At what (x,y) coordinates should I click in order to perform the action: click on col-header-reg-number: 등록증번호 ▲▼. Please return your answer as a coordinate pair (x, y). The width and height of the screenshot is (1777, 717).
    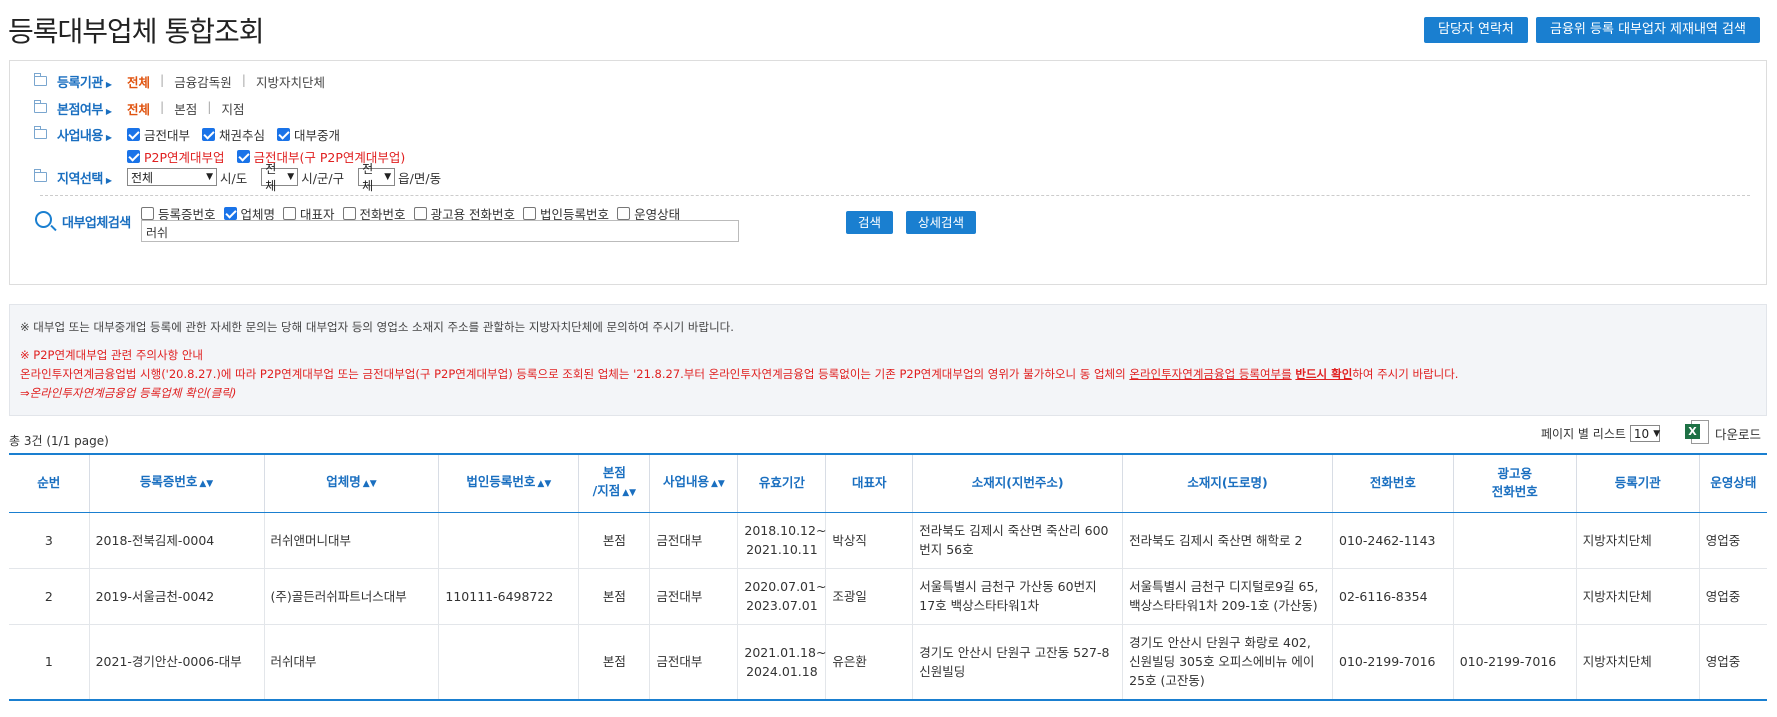
    Looking at the image, I should click on (176, 483).